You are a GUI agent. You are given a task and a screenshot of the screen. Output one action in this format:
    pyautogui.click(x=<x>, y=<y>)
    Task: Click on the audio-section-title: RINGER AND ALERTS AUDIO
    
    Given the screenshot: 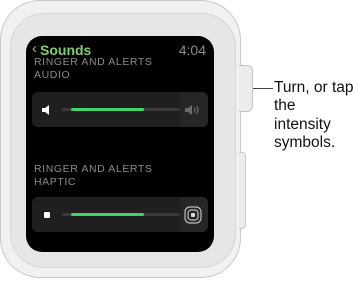 What is the action you would take?
    pyautogui.click(x=121, y=69)
    